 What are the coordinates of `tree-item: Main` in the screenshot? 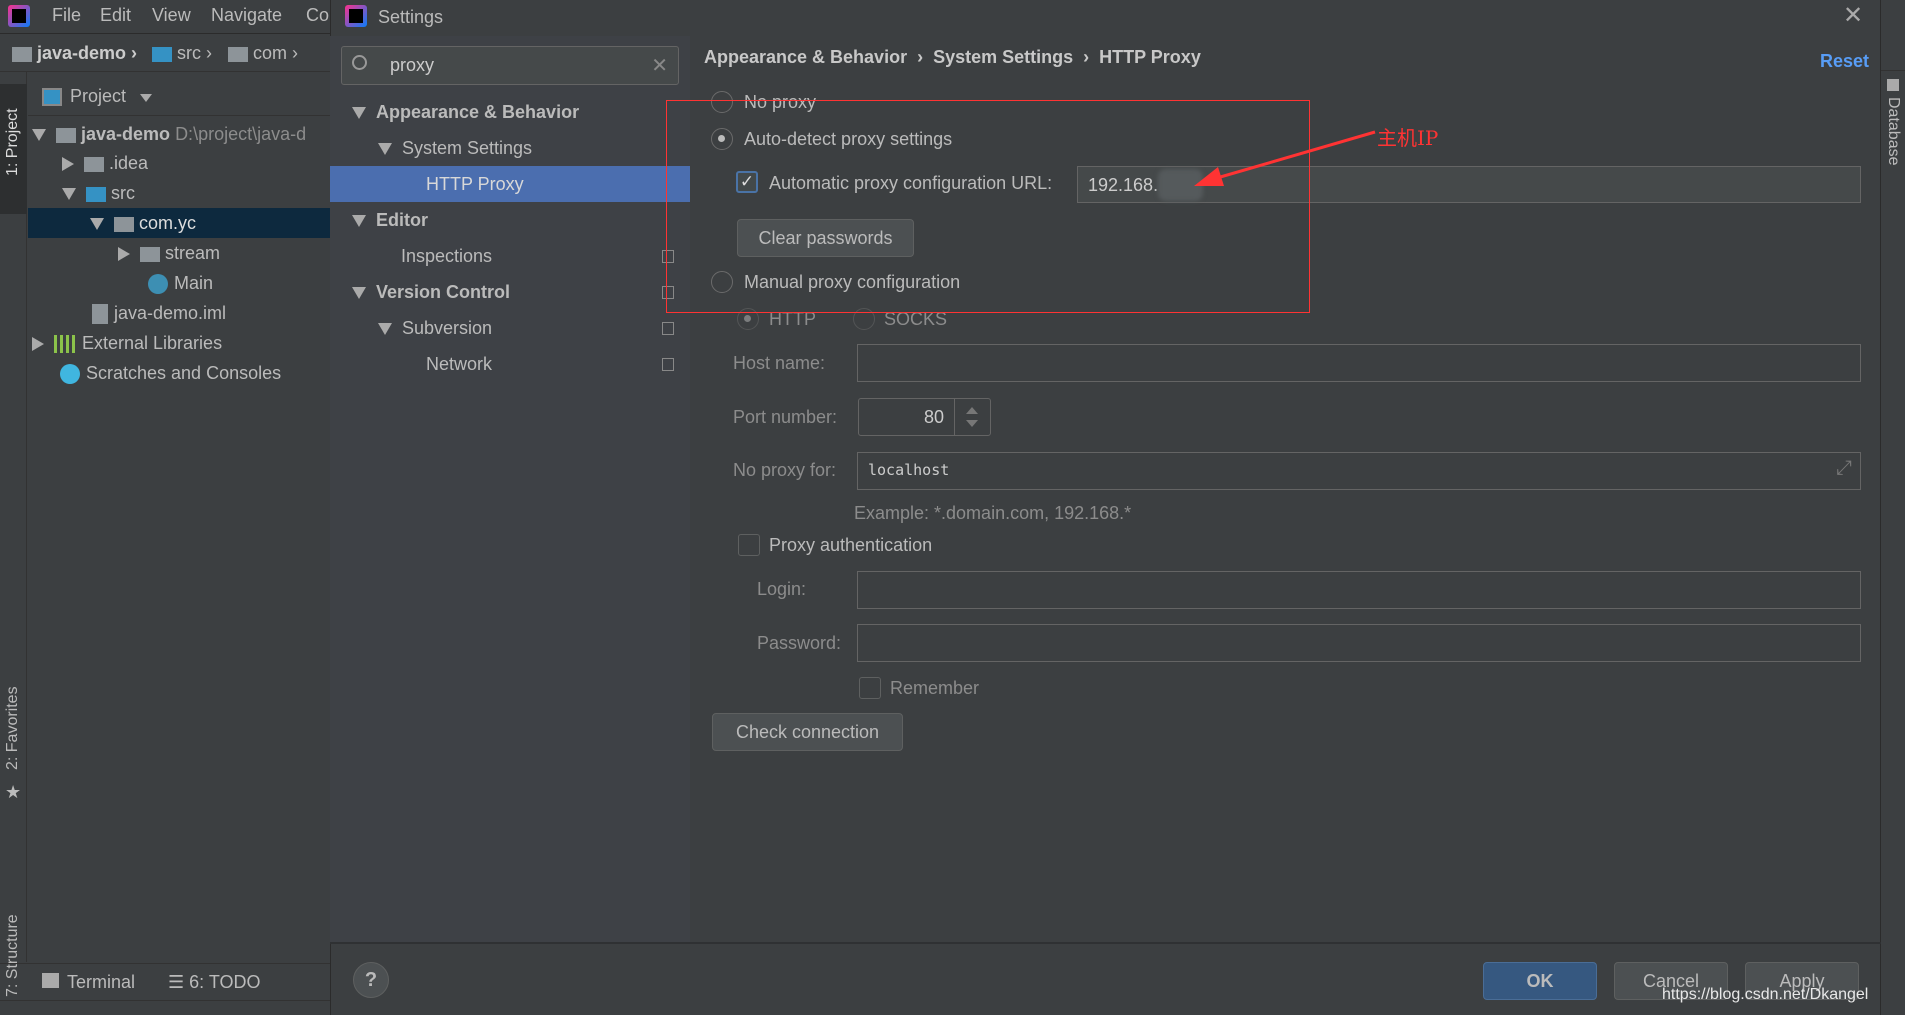 It's located at (180, 283).